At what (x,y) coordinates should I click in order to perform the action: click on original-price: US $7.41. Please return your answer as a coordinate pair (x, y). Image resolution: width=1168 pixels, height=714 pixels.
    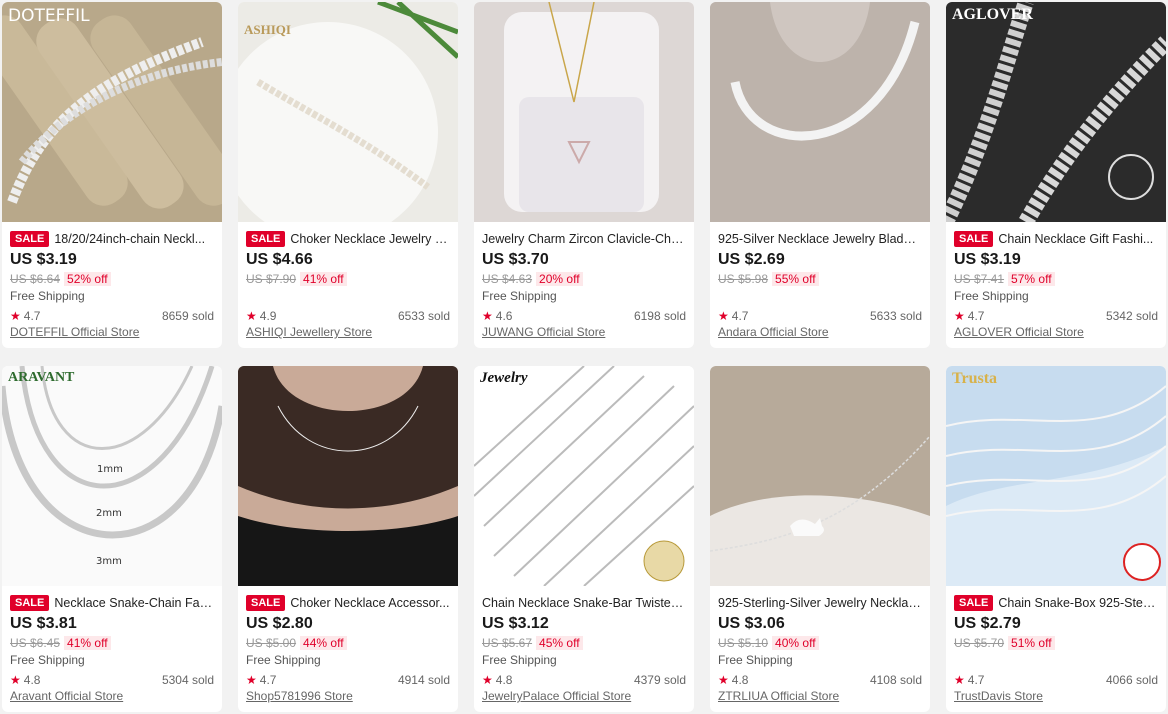
    Looking at the image, I should click on (979, 278).